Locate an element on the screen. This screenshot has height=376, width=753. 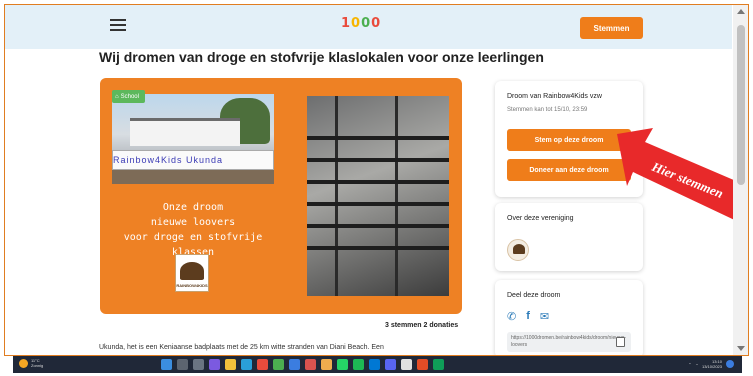
share-buttons: ✆ f ✉ is located at coordinates (528, 316).